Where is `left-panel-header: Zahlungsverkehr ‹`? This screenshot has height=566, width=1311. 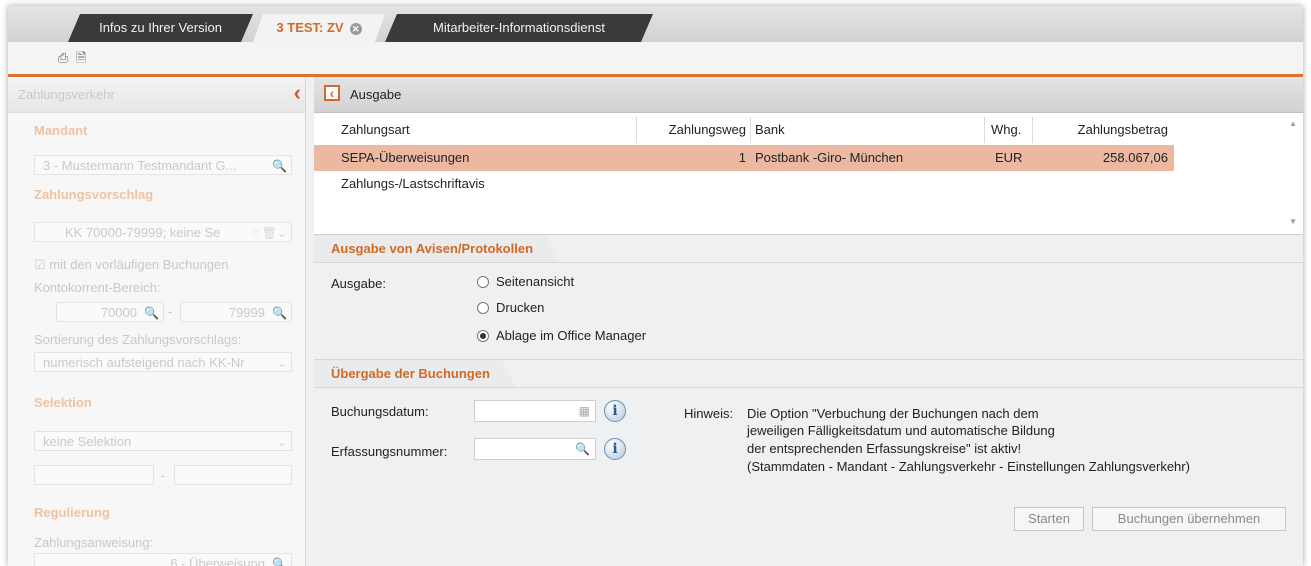 left-panel-header: Zahlungsverkehr ‹ is located at coordinates (156, 95).